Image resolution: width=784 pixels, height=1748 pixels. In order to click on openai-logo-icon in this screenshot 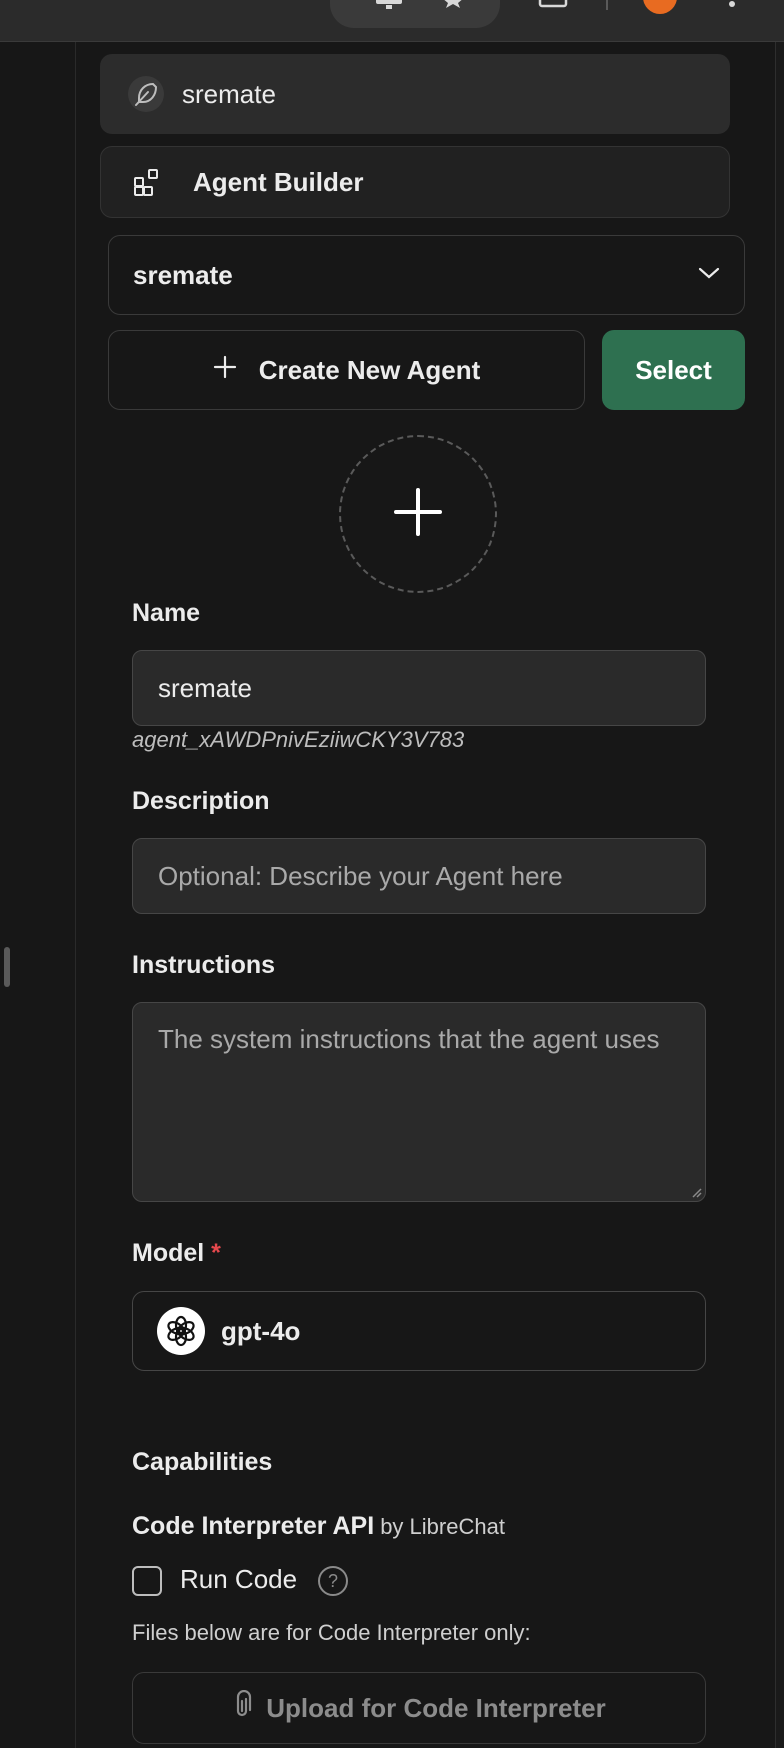, I will do `click(181, 1331)`.